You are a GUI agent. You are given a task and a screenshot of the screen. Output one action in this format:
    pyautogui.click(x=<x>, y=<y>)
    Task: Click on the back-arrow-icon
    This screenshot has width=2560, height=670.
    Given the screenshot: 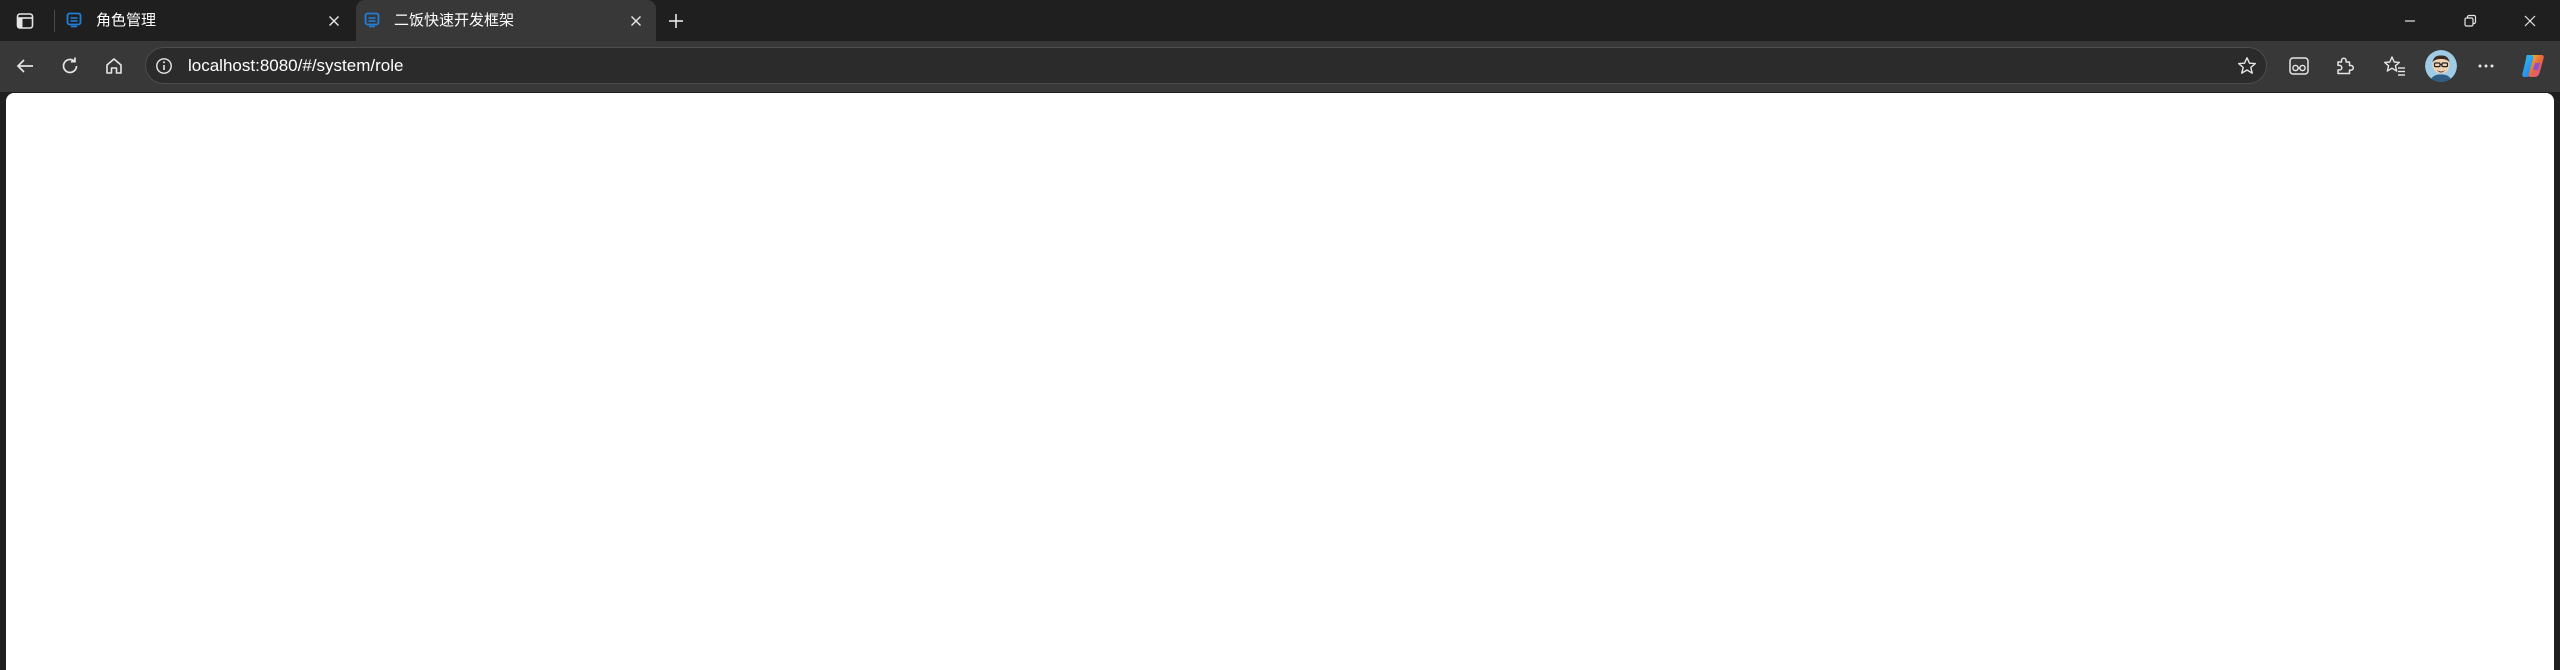 What is the action you would take?
    pyautogui.click(x=25, y=66)
    